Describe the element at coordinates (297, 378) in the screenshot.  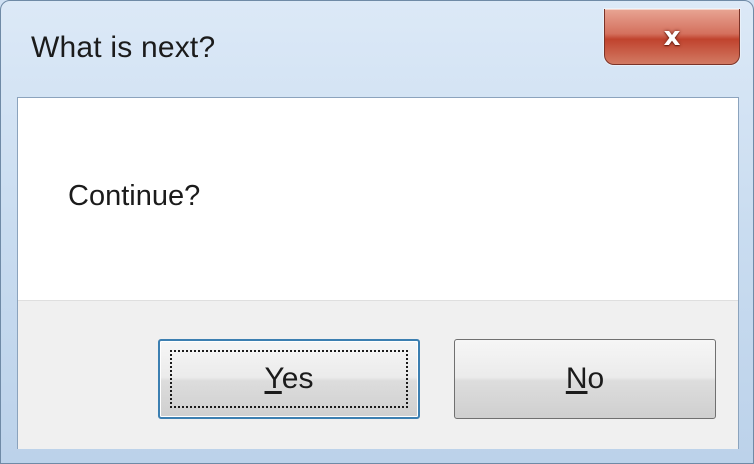
I see `yes-label-rest: es` at that location.